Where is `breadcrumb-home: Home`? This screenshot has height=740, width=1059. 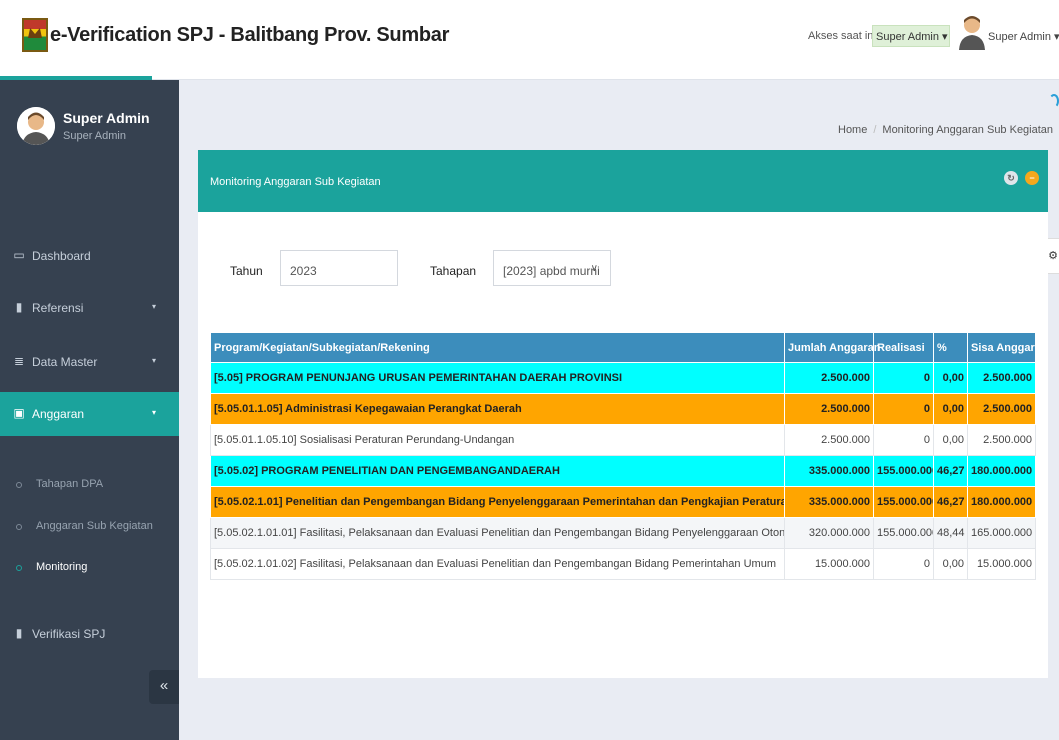
breadcrumb-home: Home is located at coordinates (852, 130).